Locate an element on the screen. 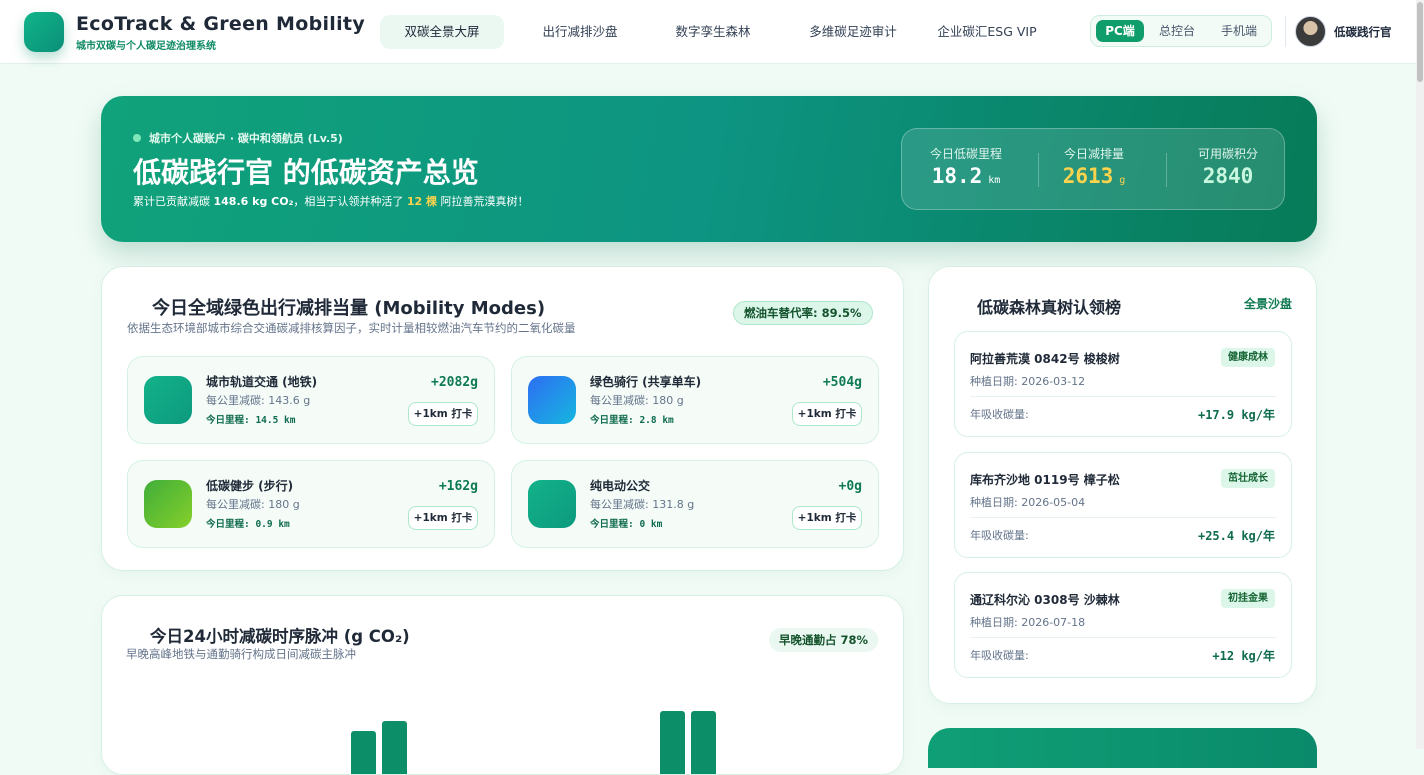  hero-desc-mid: ，相当于认领并种活了 is located at coordinates (348, 201).